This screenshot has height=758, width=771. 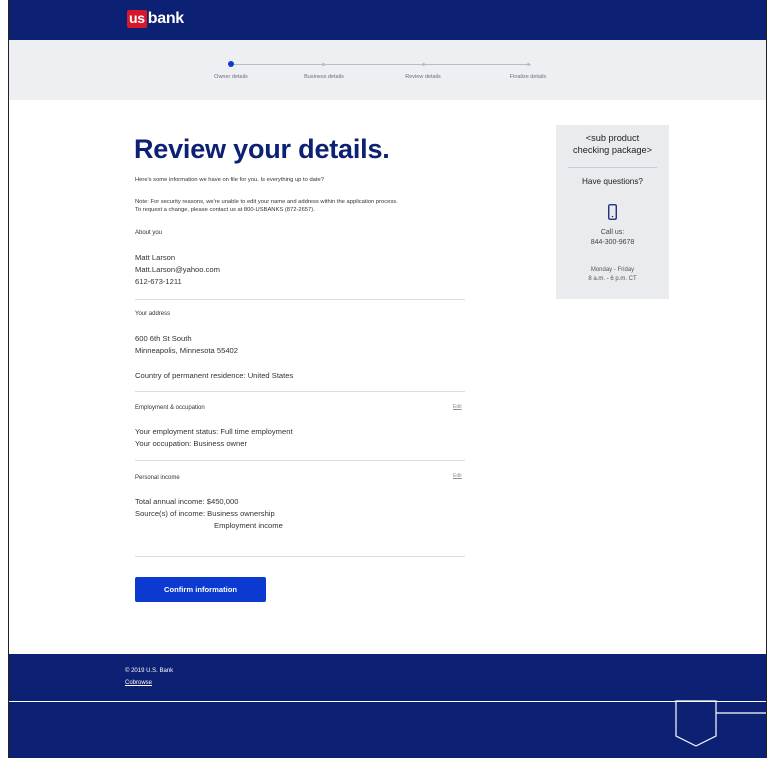 What do you see at coordinates (612, 150) in the screenshot?
I see `product-name-line2: checking package>` at bounding box center [612, 150].